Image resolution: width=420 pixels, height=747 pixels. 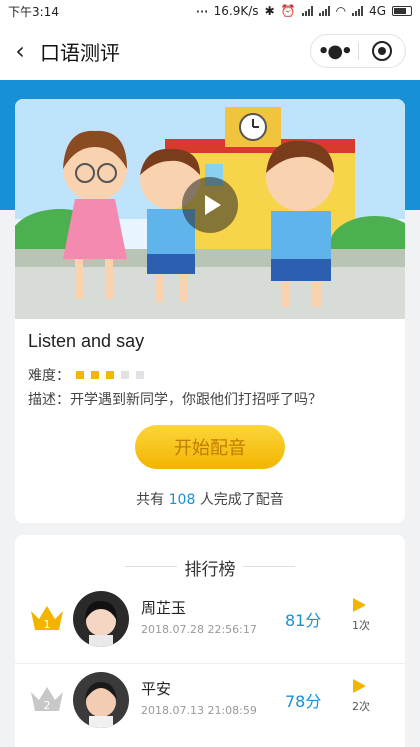 What do you see at coordinates (303, 620) in the screenshot?
I see `score: 81分` at bounding box center [303, 620].